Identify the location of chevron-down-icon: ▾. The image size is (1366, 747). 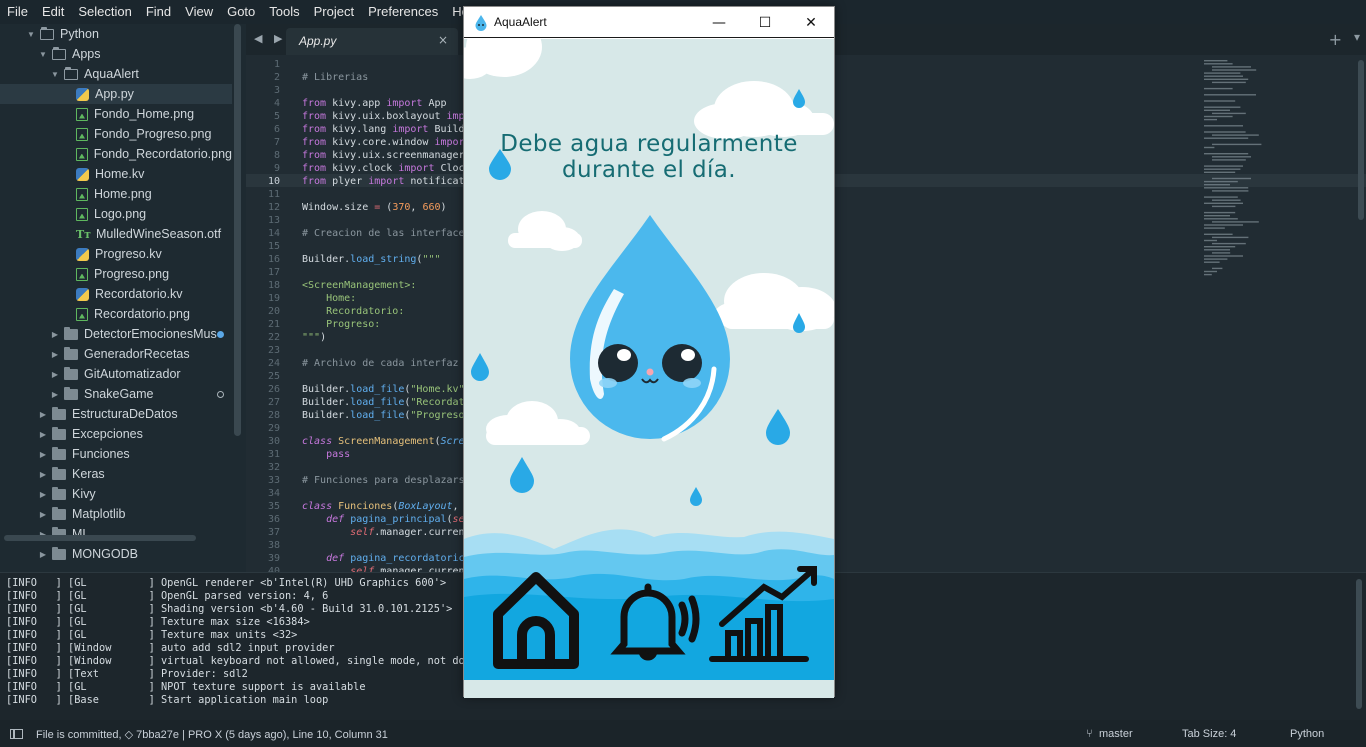
(1357, 37).